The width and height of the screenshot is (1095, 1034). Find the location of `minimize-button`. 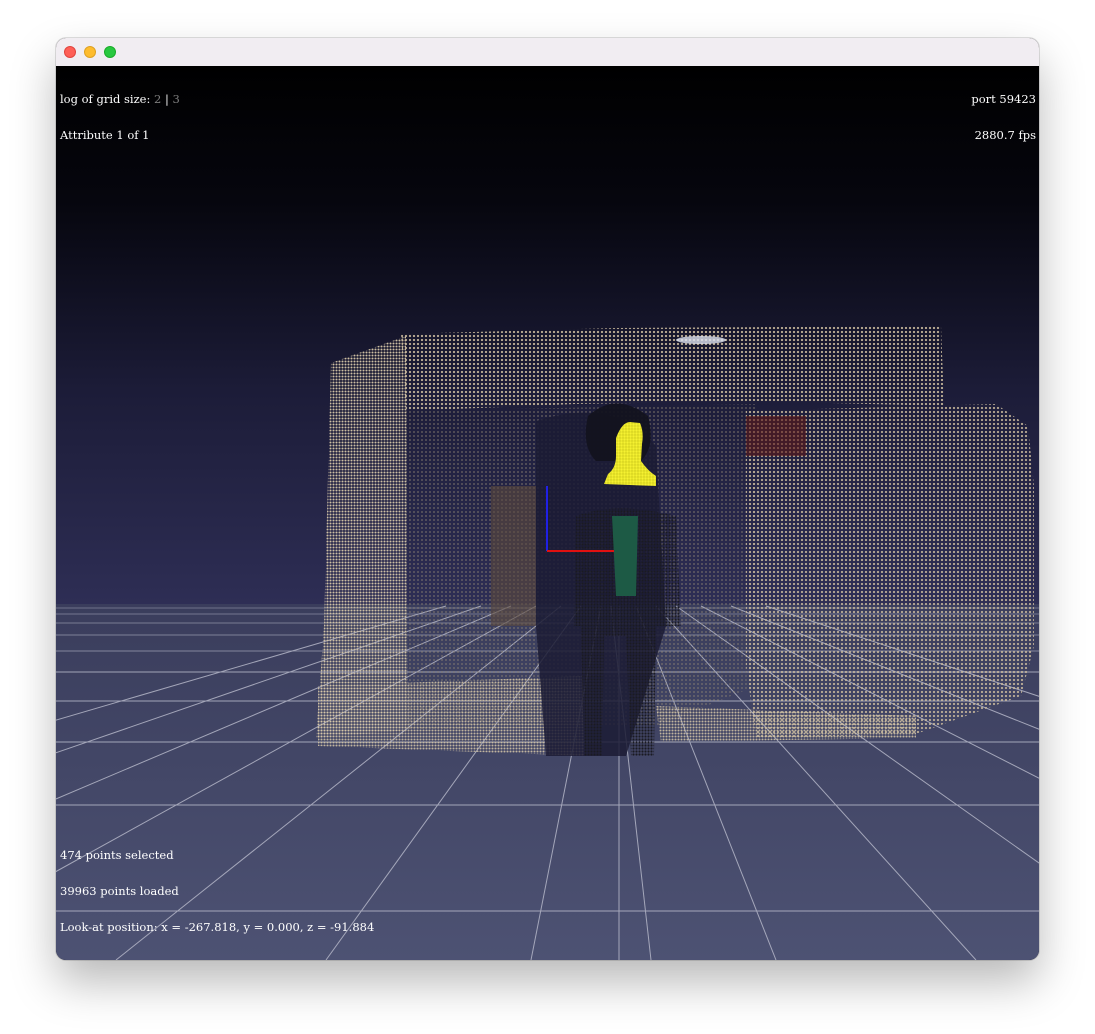

minimize-button is located at coordinates (90, 52).